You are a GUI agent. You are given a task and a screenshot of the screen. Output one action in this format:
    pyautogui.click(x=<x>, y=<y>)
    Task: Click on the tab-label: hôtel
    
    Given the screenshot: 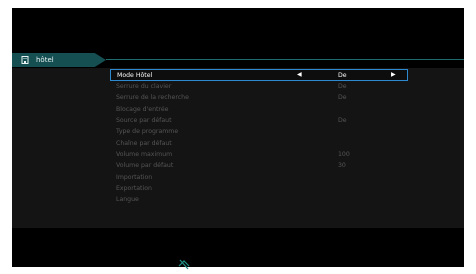 What is the action you would take?
    pyautogui.click(x=45, y=60)
    